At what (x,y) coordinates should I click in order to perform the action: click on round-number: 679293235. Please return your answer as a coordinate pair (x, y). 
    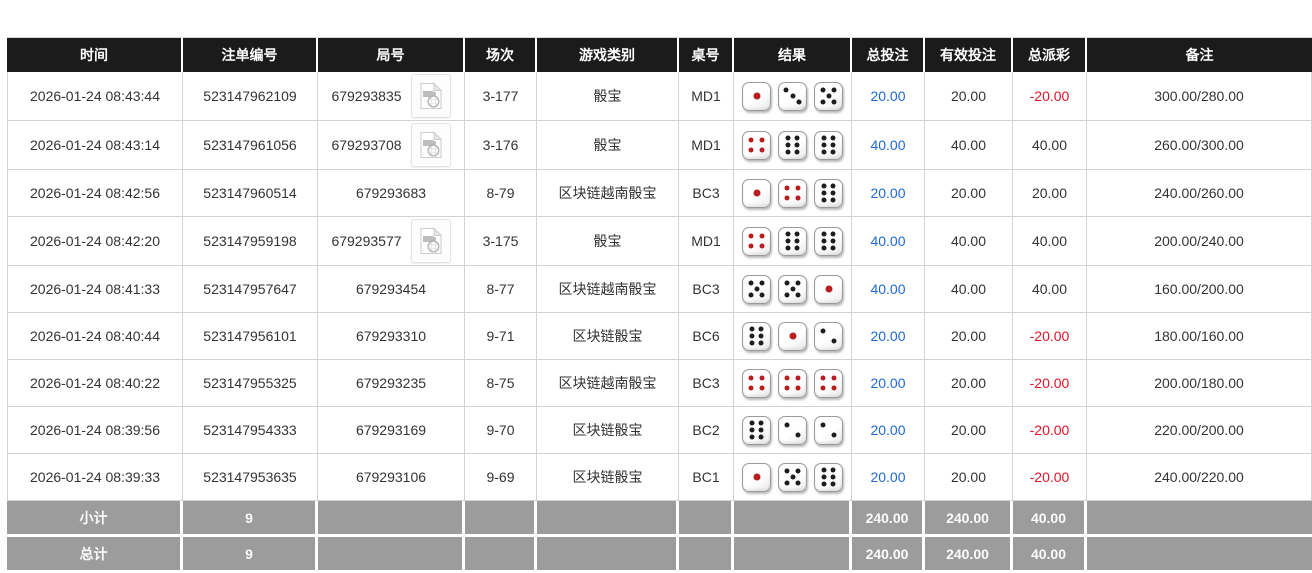
    Looking at the image, I should click on (391, 383).